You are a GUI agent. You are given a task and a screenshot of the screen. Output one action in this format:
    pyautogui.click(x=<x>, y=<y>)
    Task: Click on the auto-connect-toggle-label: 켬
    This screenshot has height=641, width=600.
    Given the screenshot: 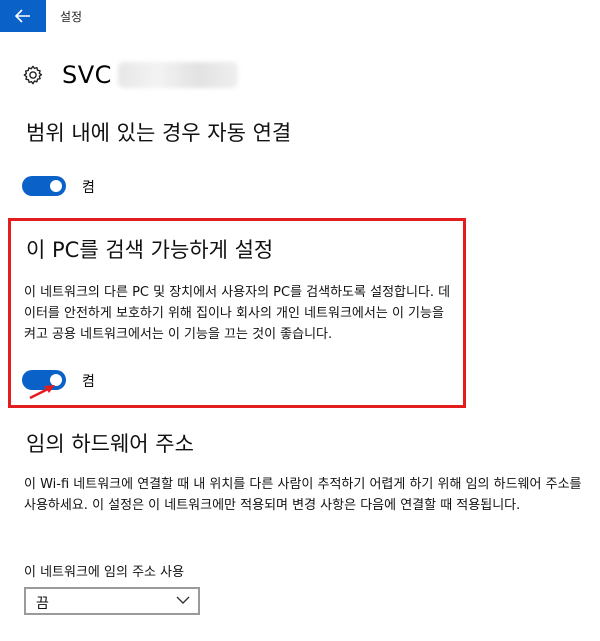 What is the action you would take?
    pyautogui.click(x=88, y=188)
    